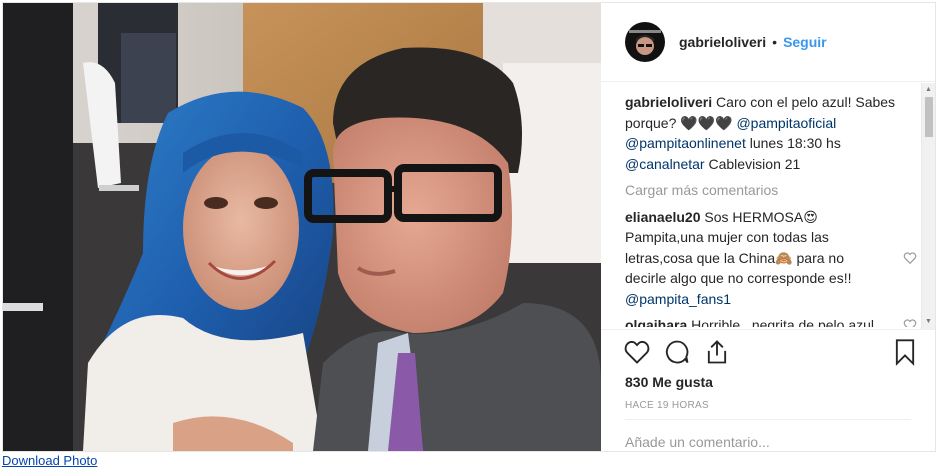 The height and width of the screenshot is (471, 939). Describe the element at coordinates (645, 42) in the screenshot. I see `avatar` at that location.